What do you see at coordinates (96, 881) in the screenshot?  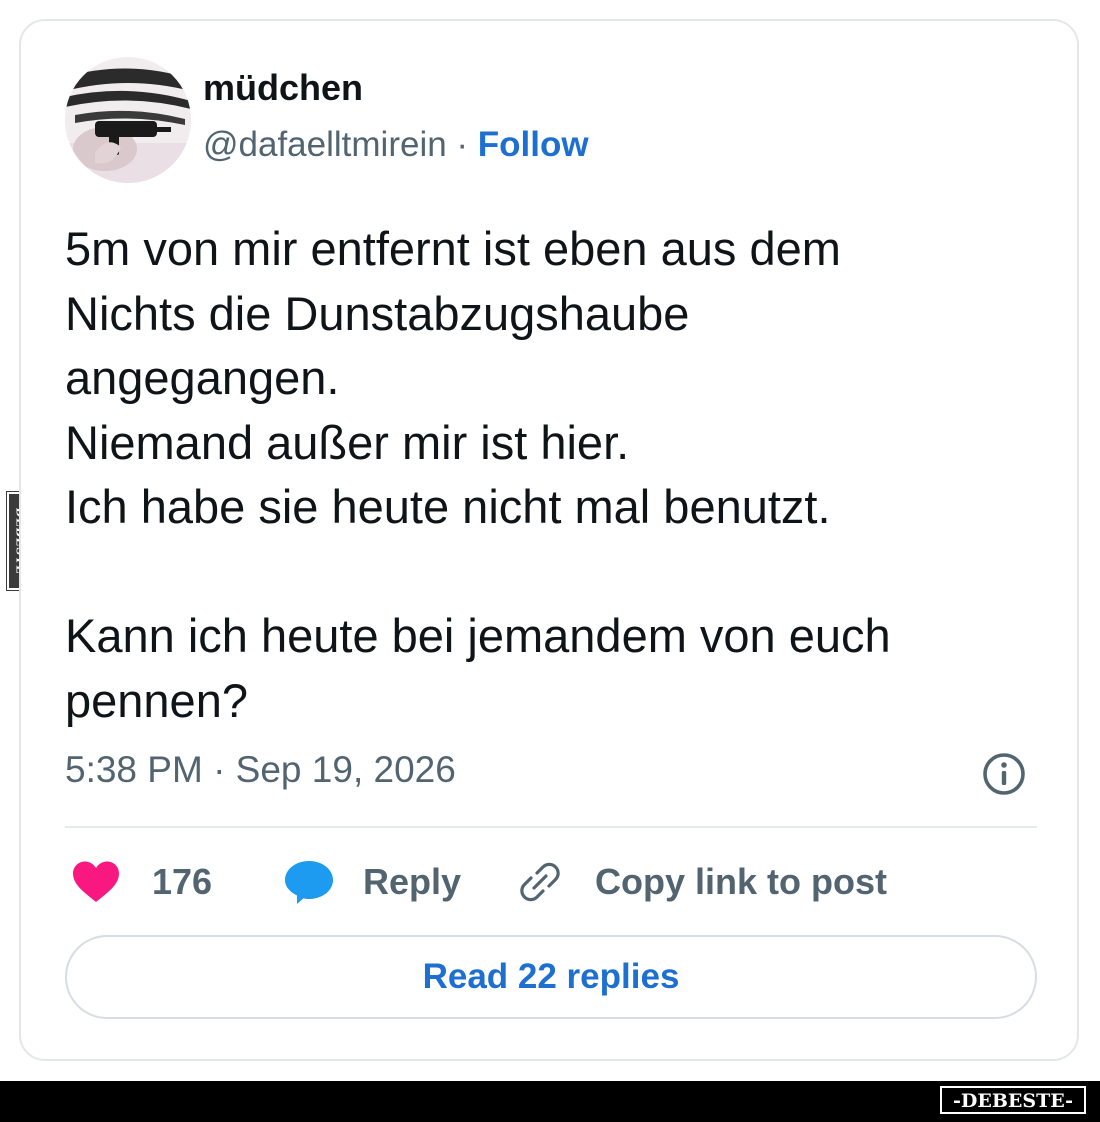 I see `heart-icon` at bounding box center [96, 881].